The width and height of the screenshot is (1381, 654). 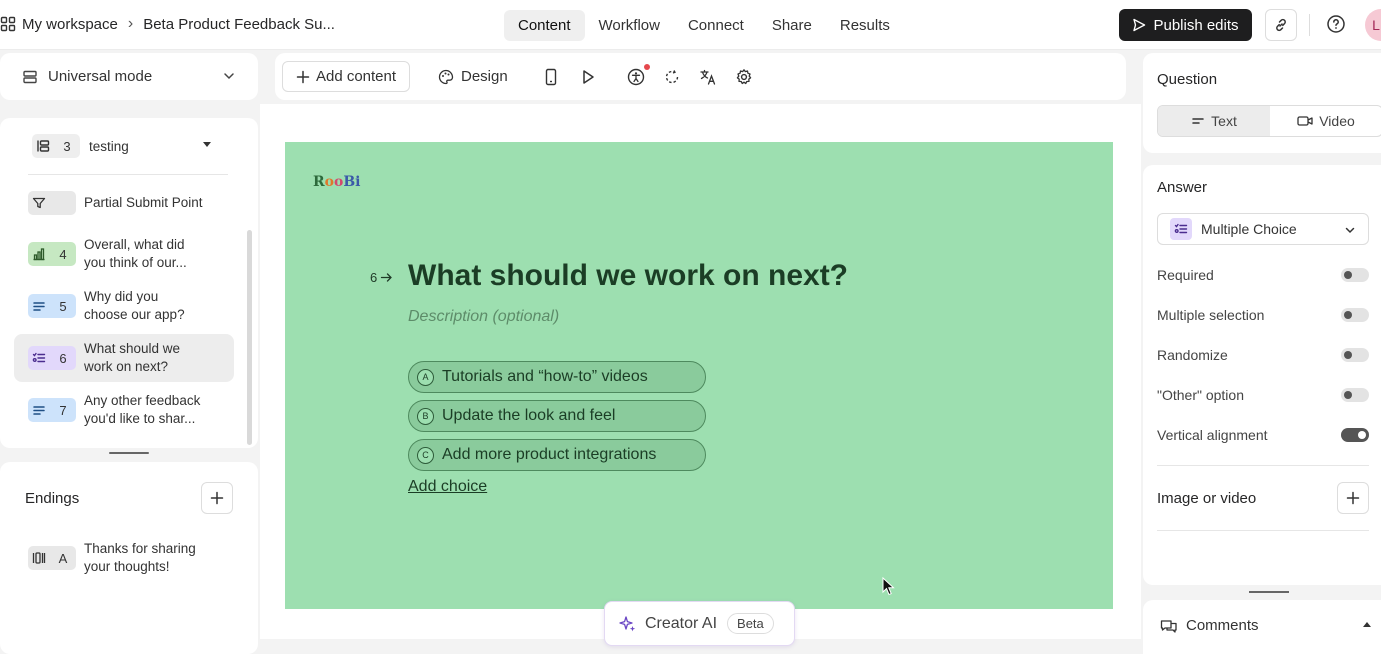 I want to click on question-group: 3 testing, so click(x=130, y=146).